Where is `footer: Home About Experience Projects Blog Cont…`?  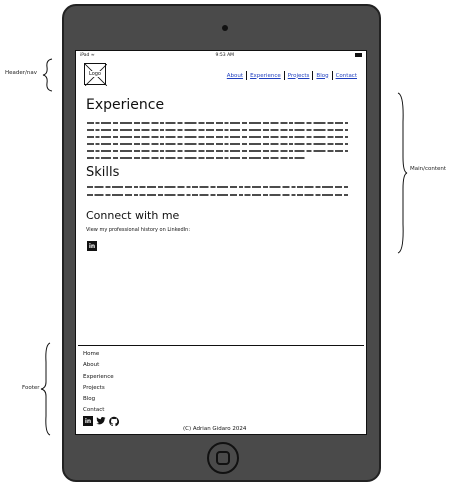
footer: Home About Experience Projects Blog Cont… is located at coordinates (221, 389).